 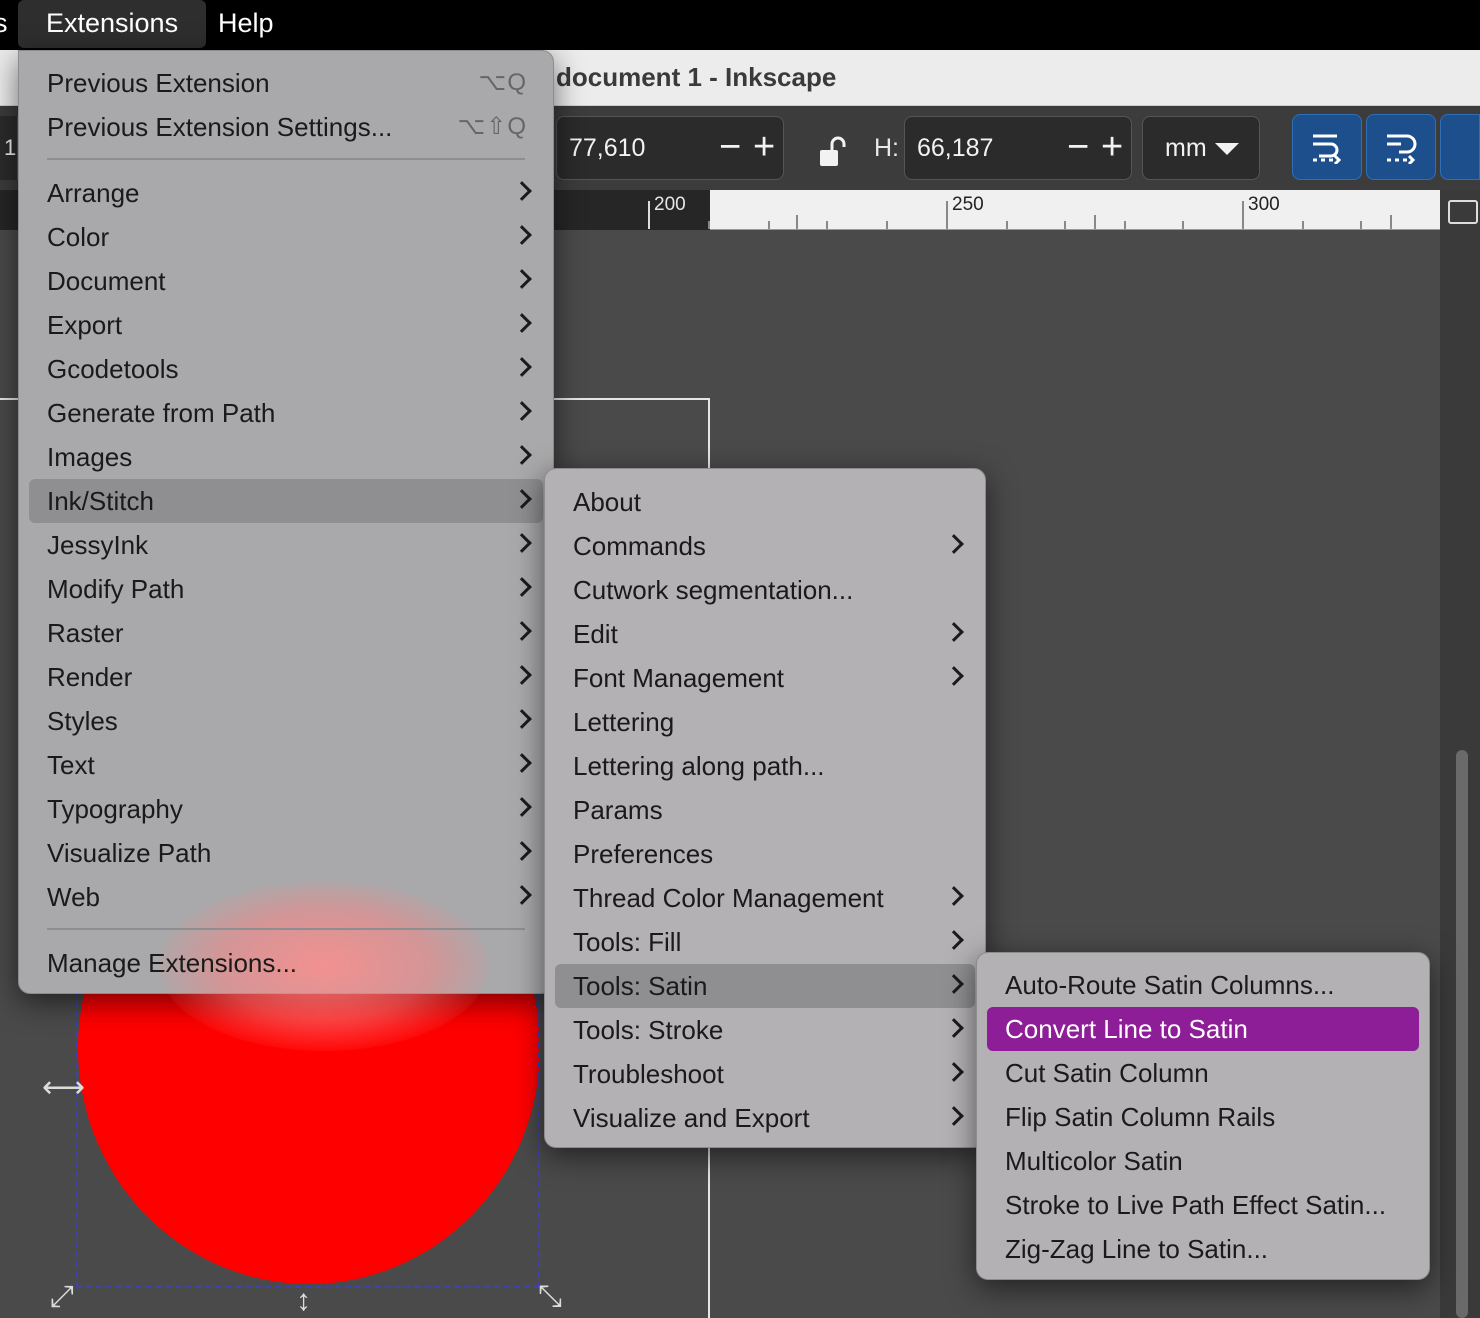 What do you see at coordinates (730, 147) in the screenshot?
I see `width-decrement-button: −` at bounding box center [730, 147].